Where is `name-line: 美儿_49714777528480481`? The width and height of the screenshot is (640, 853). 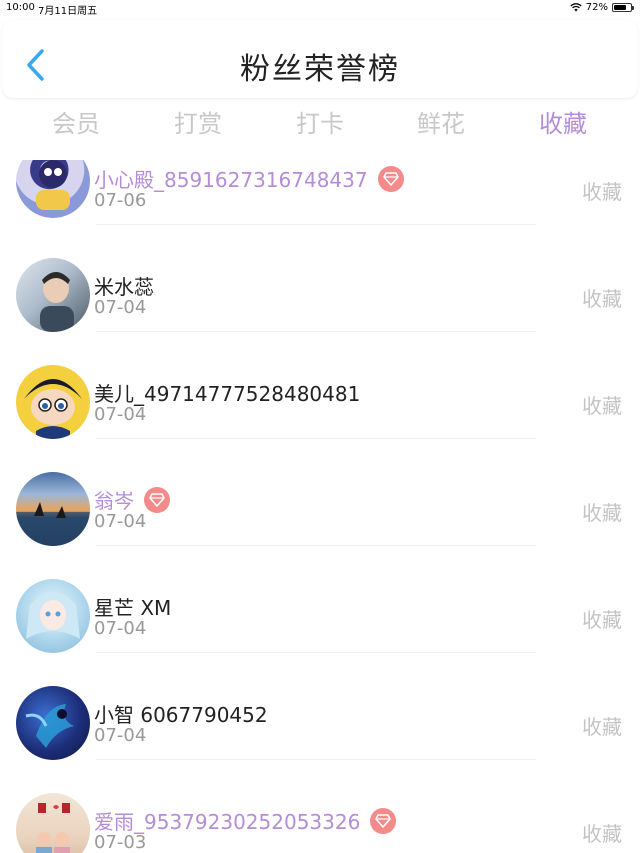 name-line: 美儿_49714777528480481 is located at coordinates (227, 392).